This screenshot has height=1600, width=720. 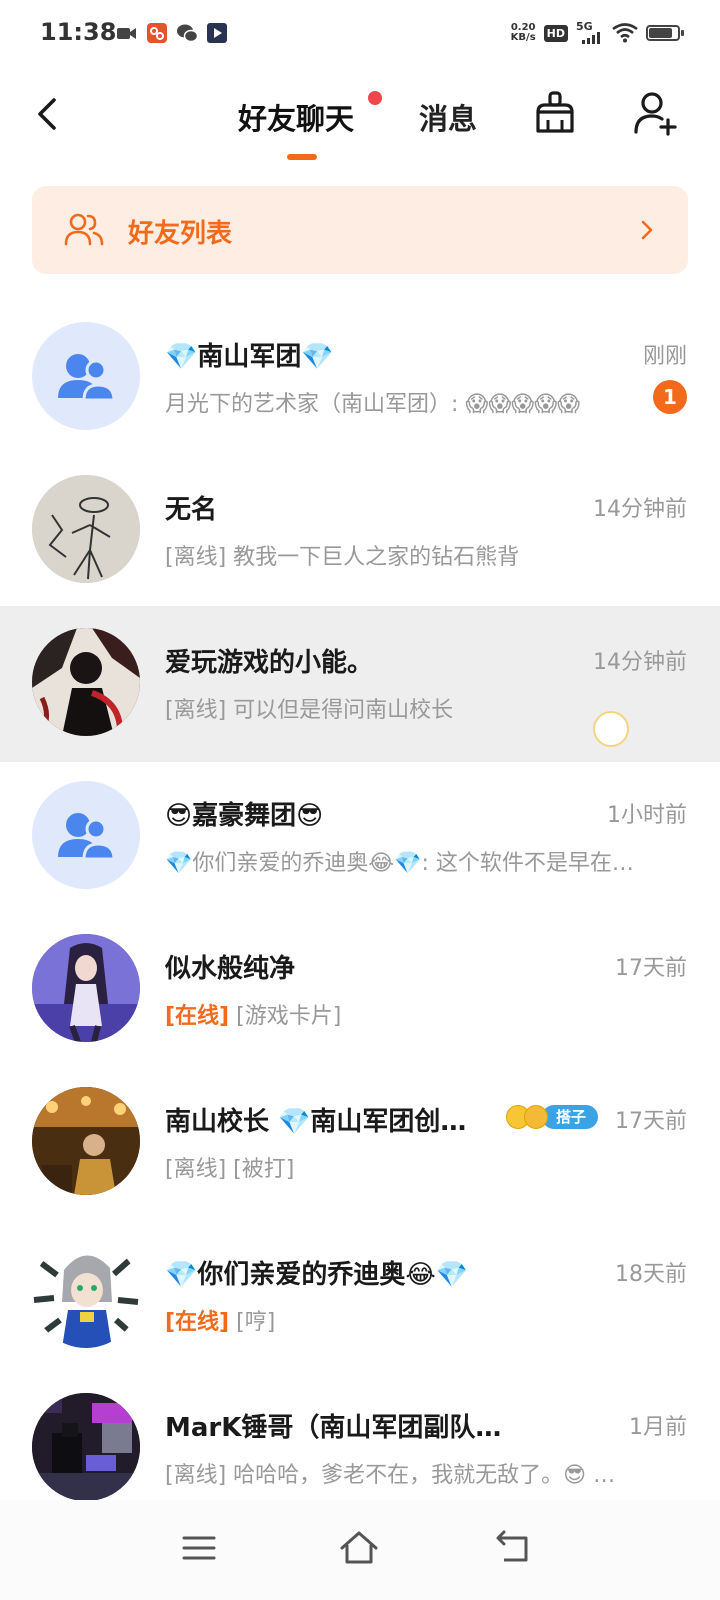 What do you see at coordinates (523, 37) in the screenshot?
I see `net-speed-unit: KB/s` at bounding box center [523, 37].